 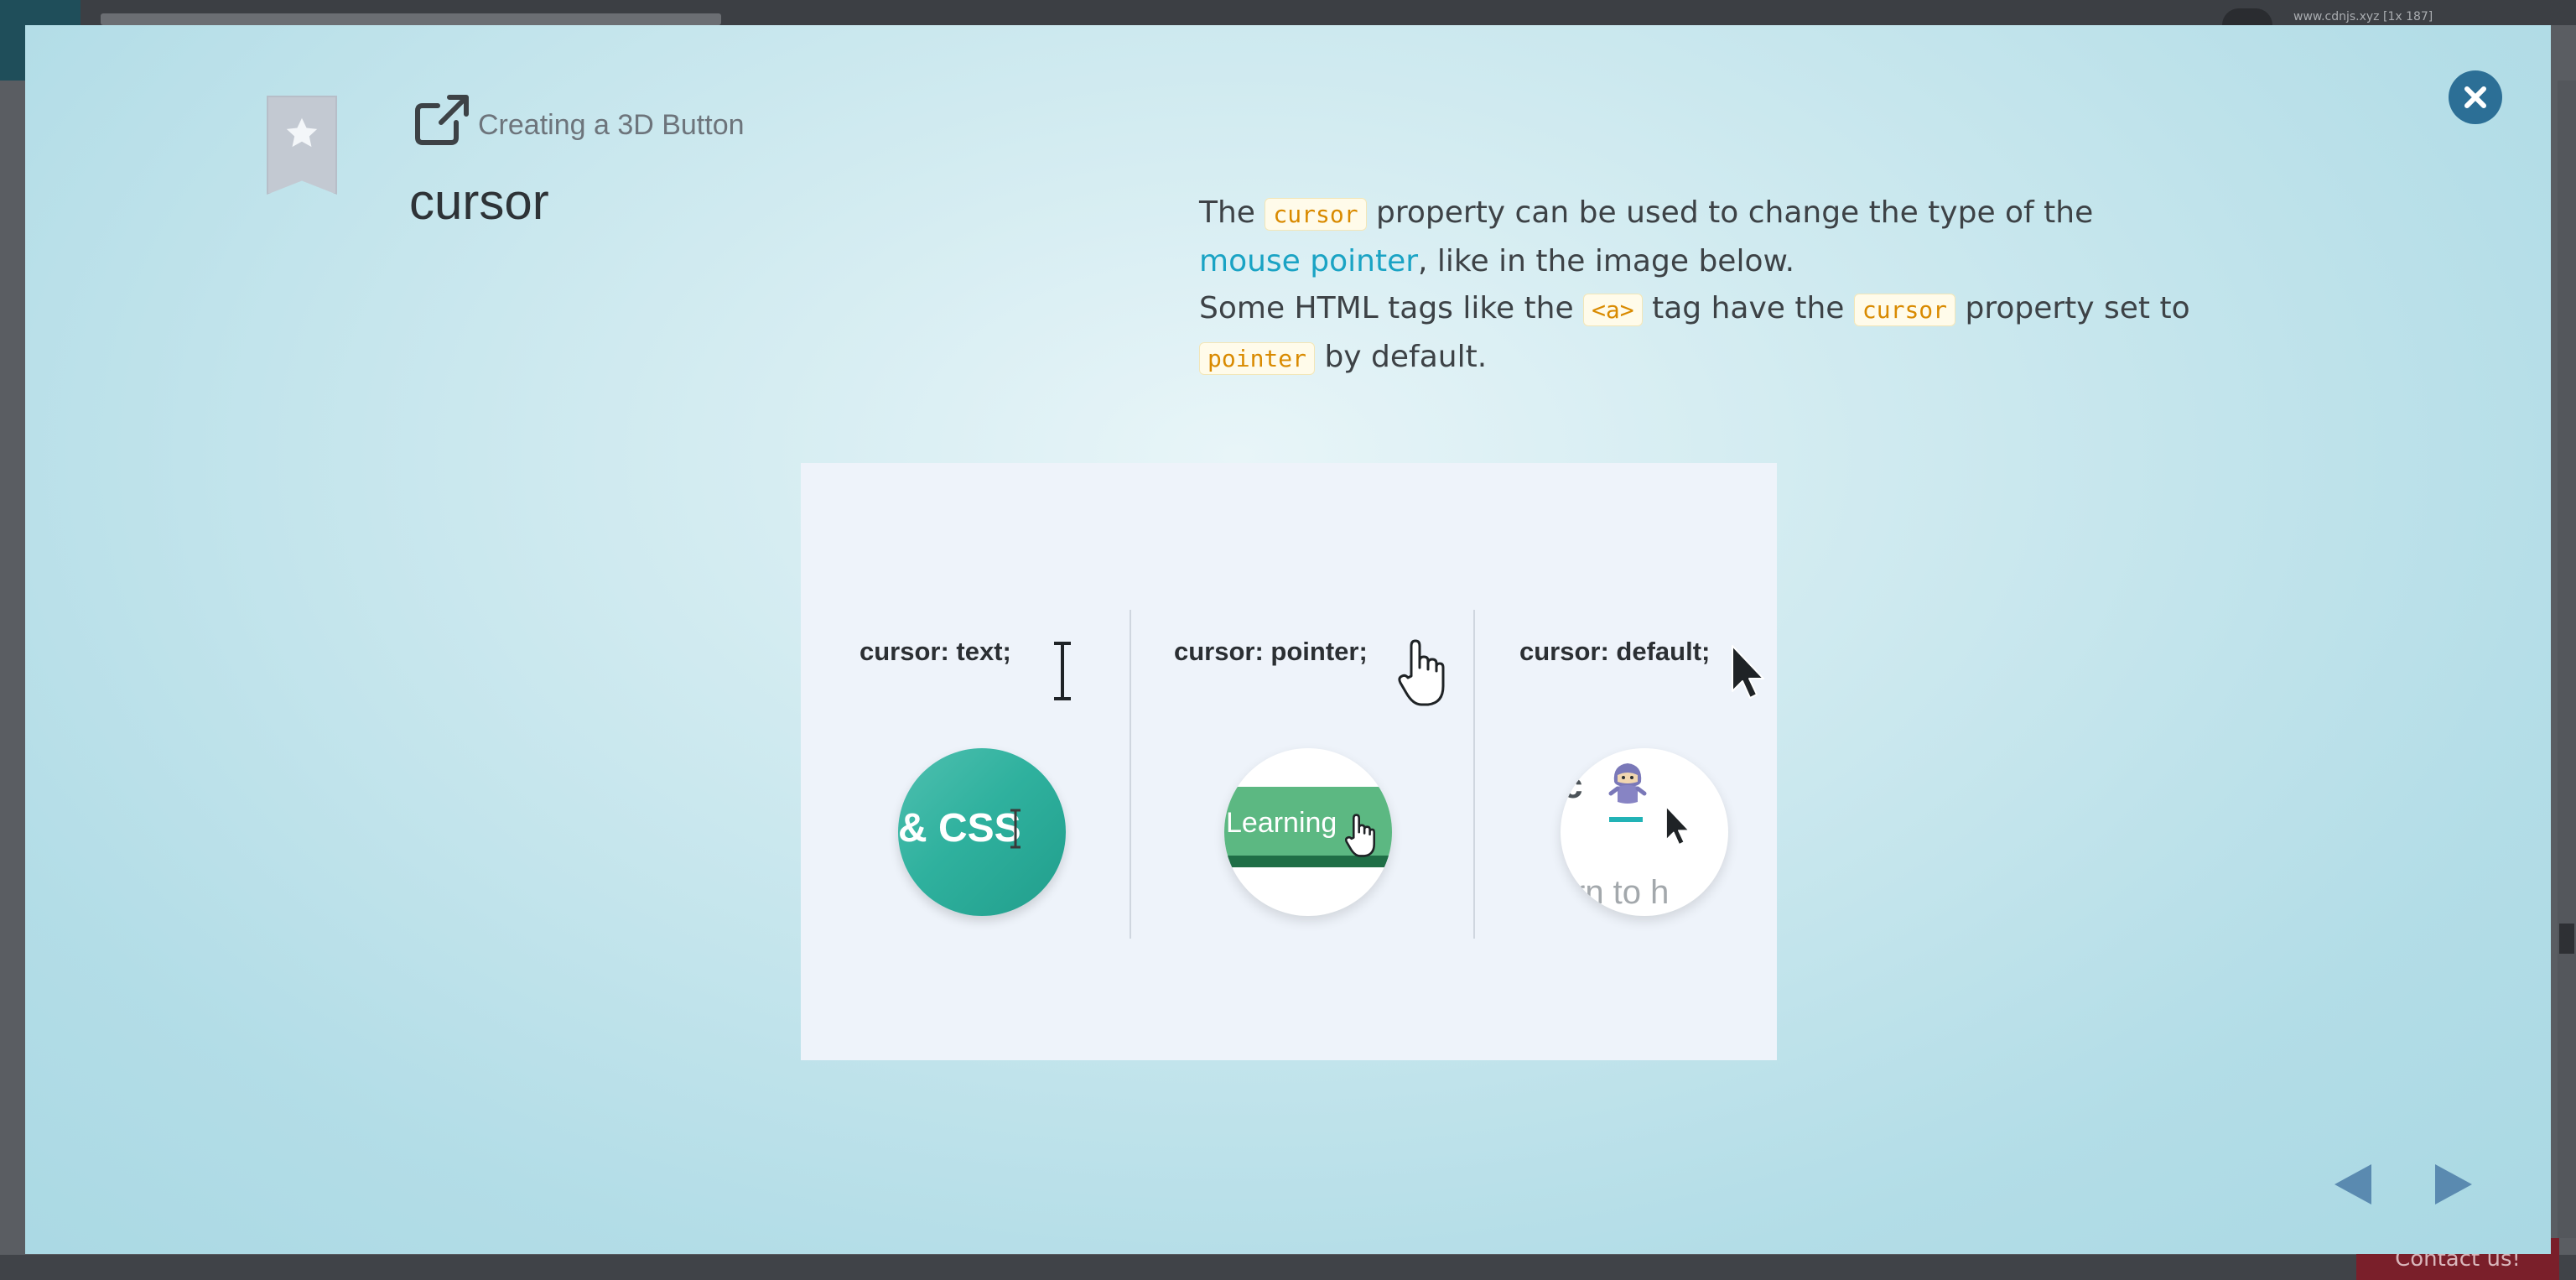 What do you see at coordinates (302, 132) in the screenshot?
I see `star-icon` at bounding box center [302, 132].